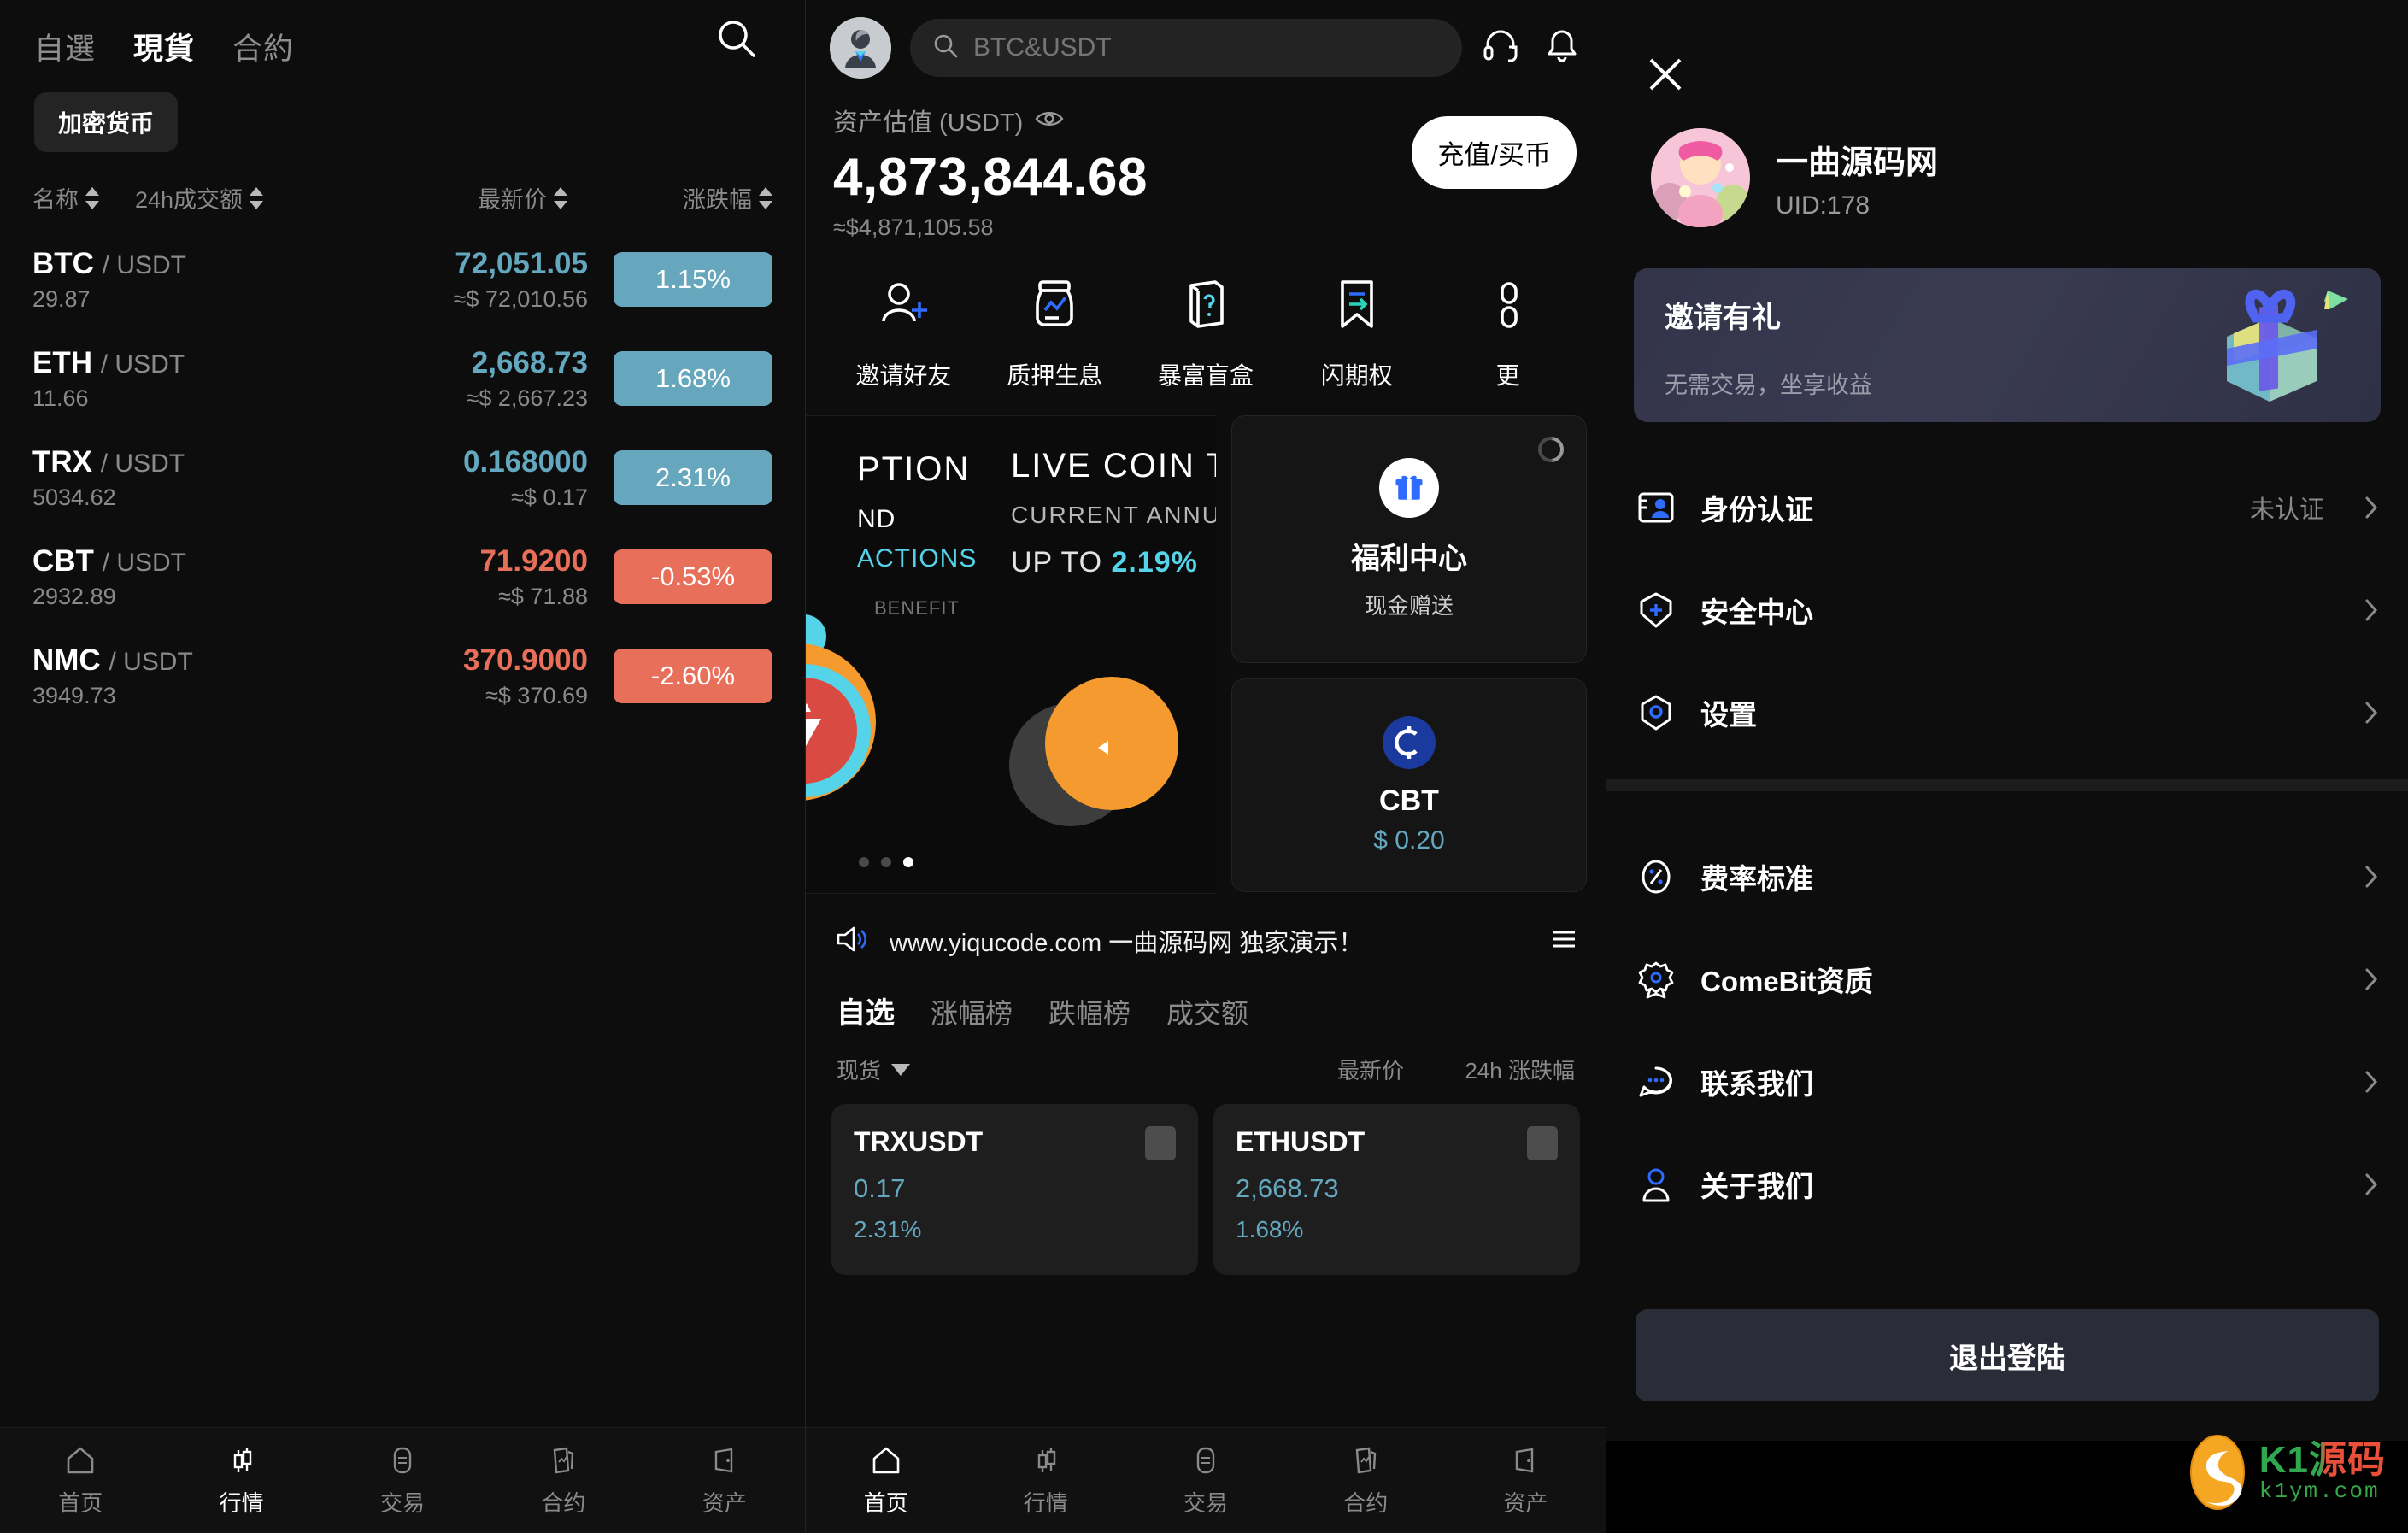 The width and height of the screenshot is (2408, 1533). What do you see at coordinates (860, 48) in the screenshot?
I see `user-avatar-icon` at bounding box center [860, 48].